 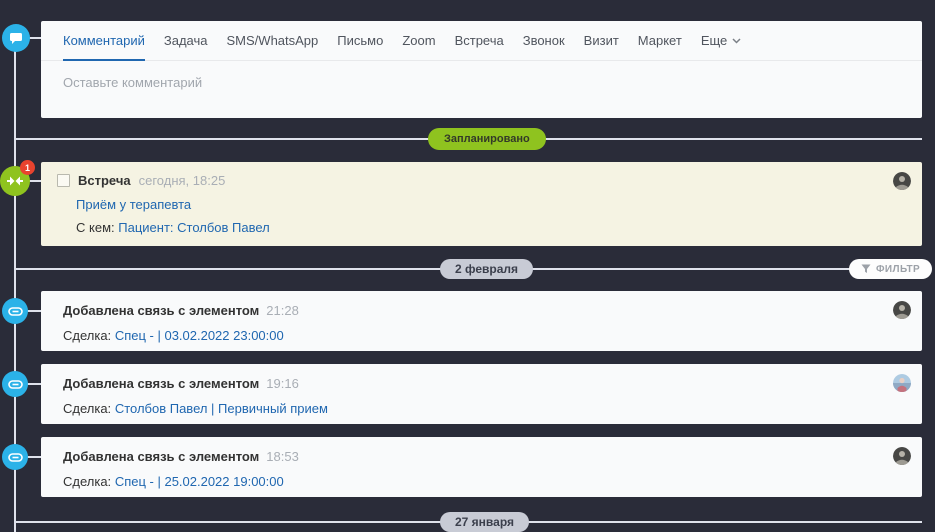 I want to click on deal-link: Столбов Павел | Первичный прием, so click(x=221, y=408).